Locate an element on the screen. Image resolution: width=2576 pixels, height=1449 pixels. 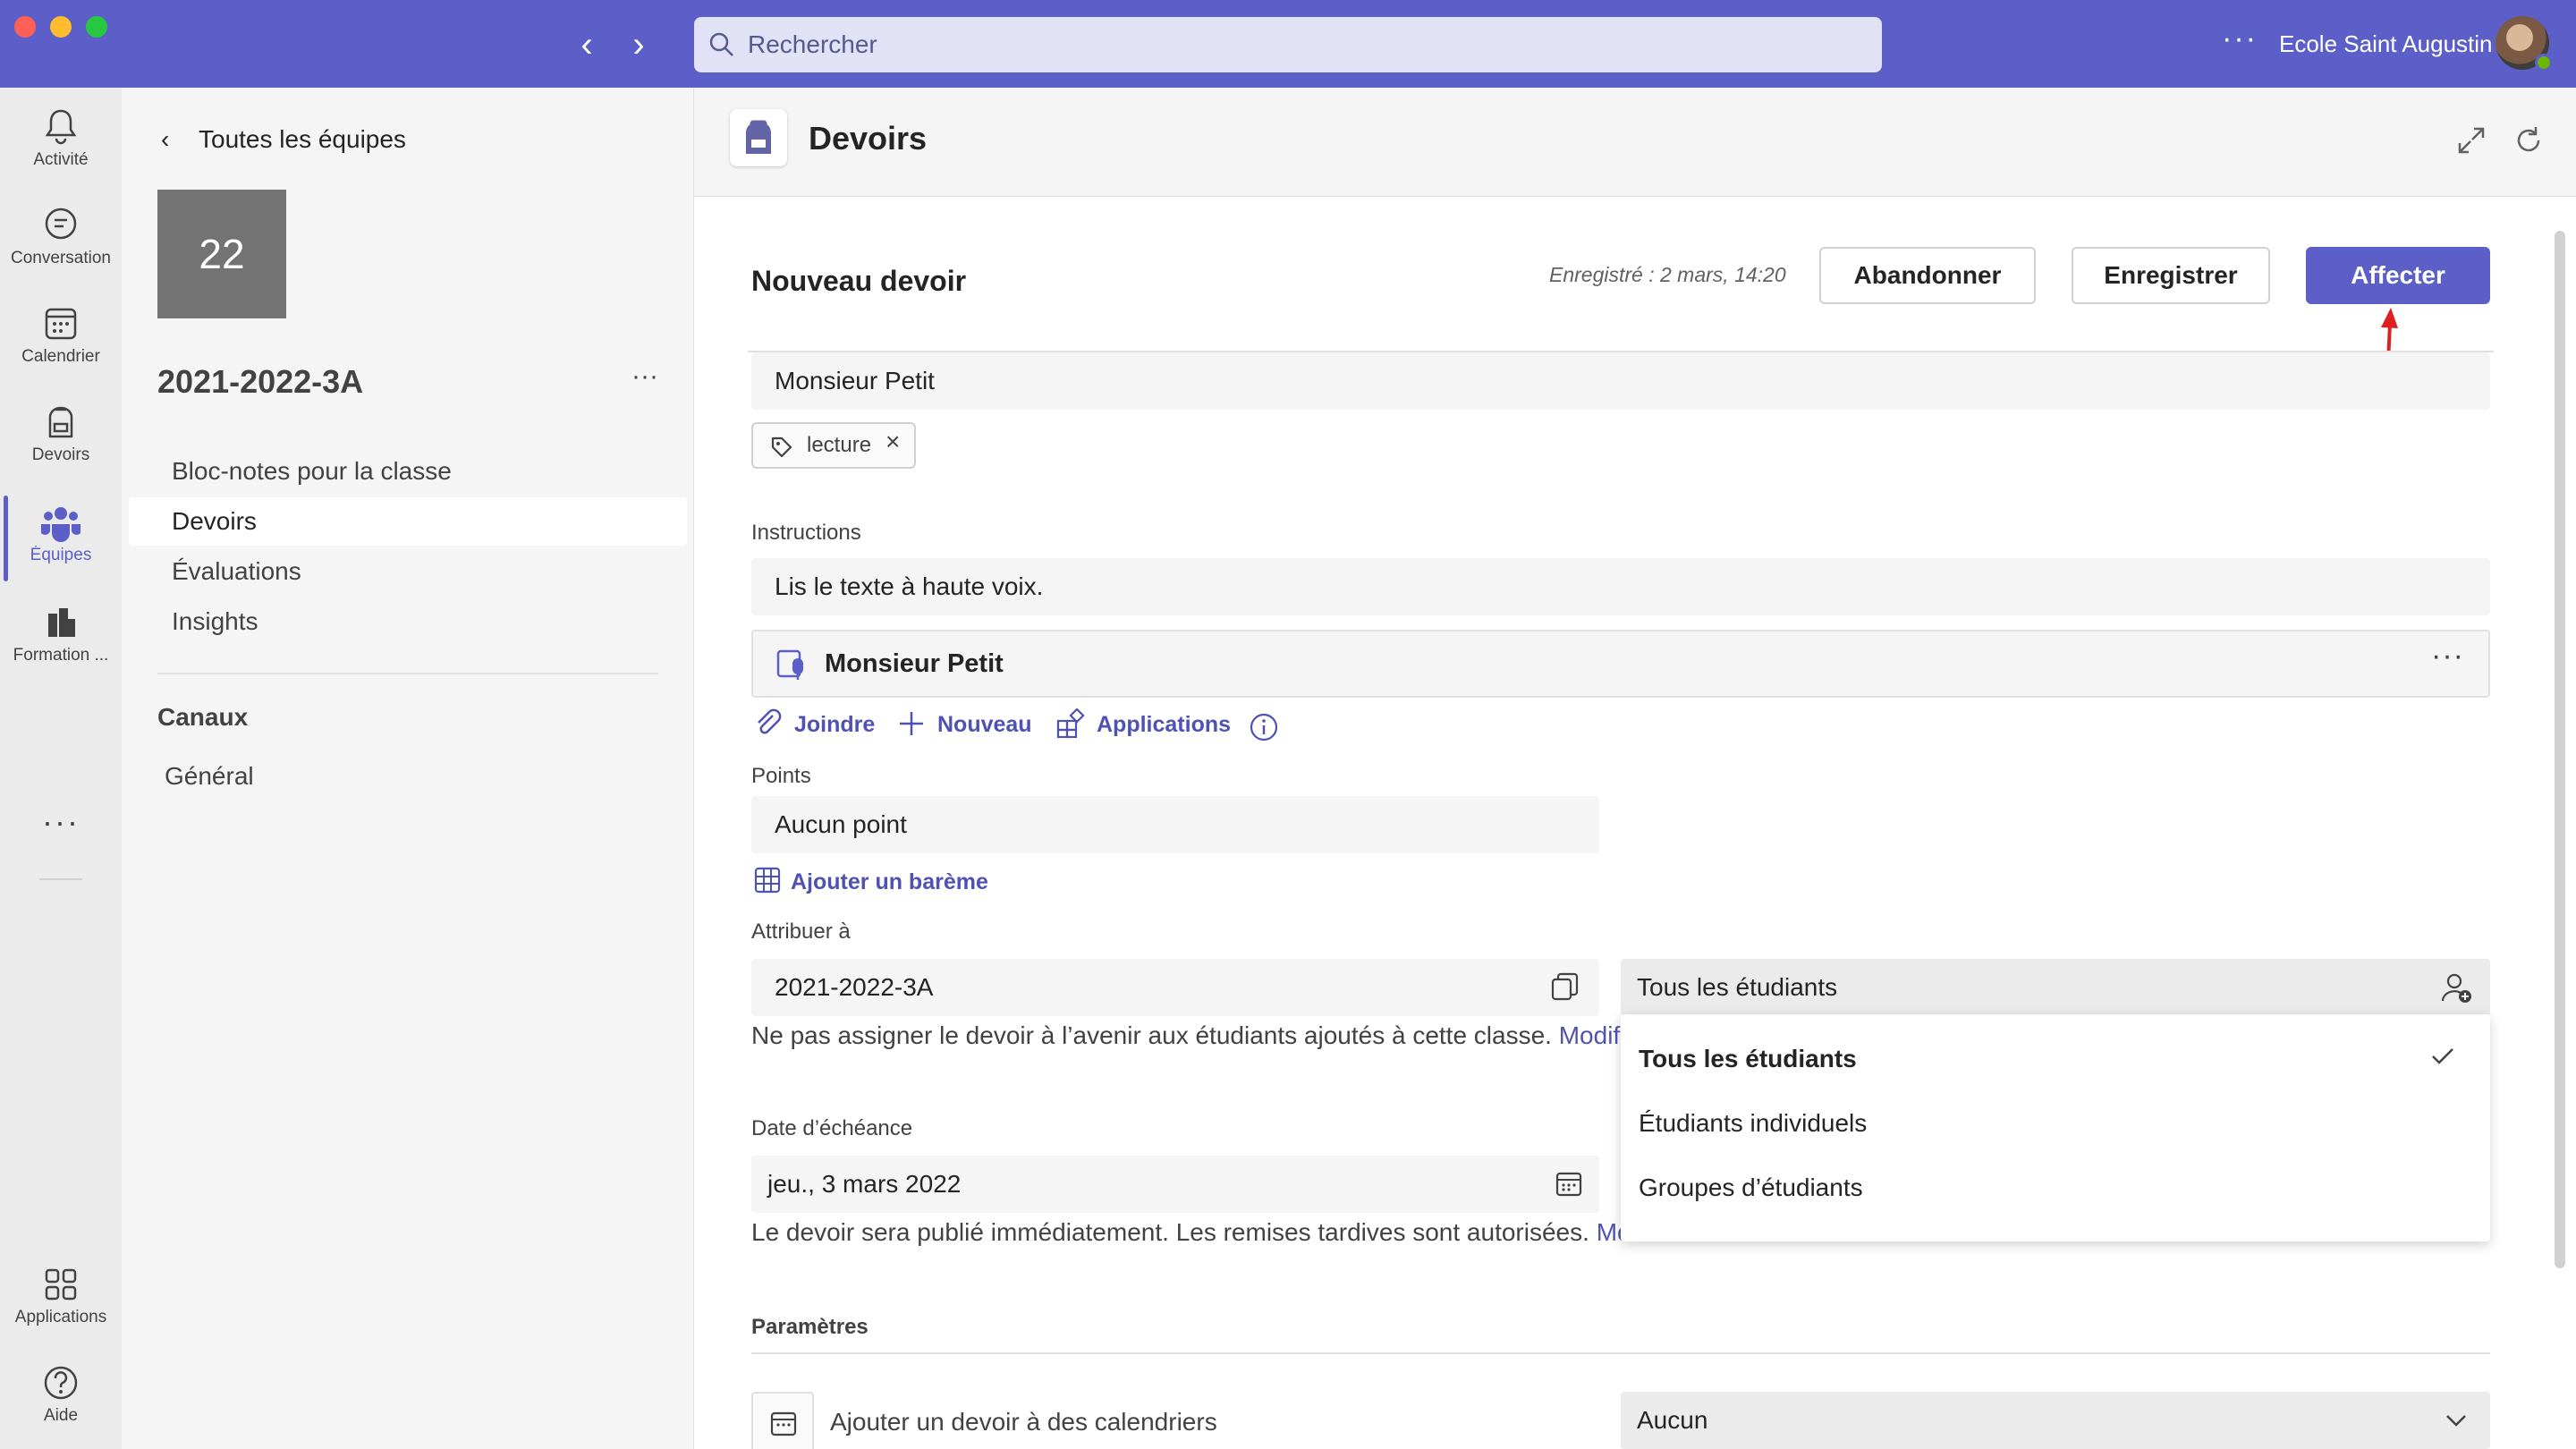
rail-item-help: Aide is located at coordinates (61, 1400).